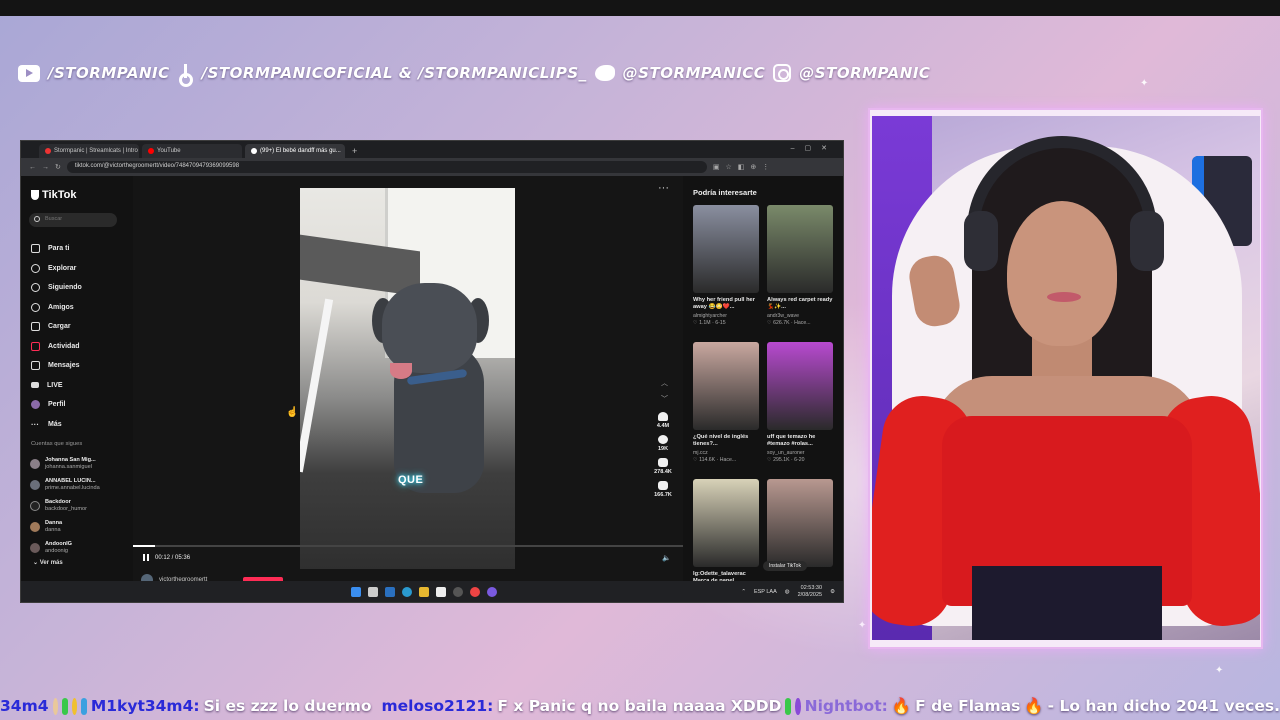 The image size is (1280, 720). What do you see at coordinates (35, 424) in the screenshot?
I see `more-icon: ···` at bounding box center [35, 424].